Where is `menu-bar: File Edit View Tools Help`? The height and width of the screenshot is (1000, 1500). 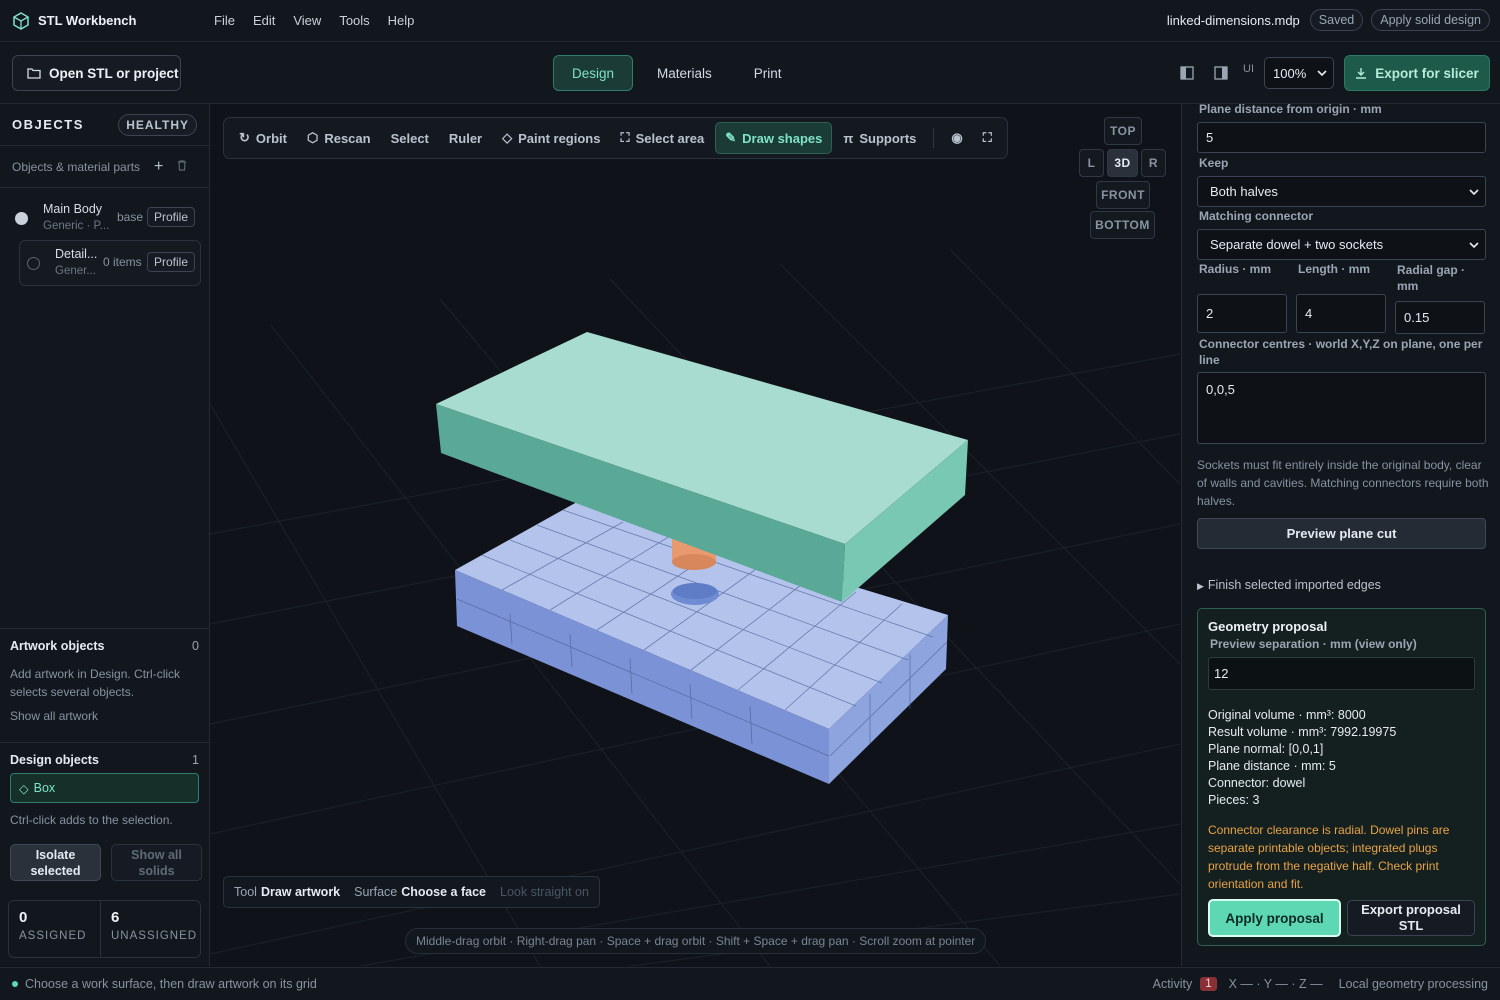
menu-bar: File Edit View Tools Help is located at coordinates (314, 20).